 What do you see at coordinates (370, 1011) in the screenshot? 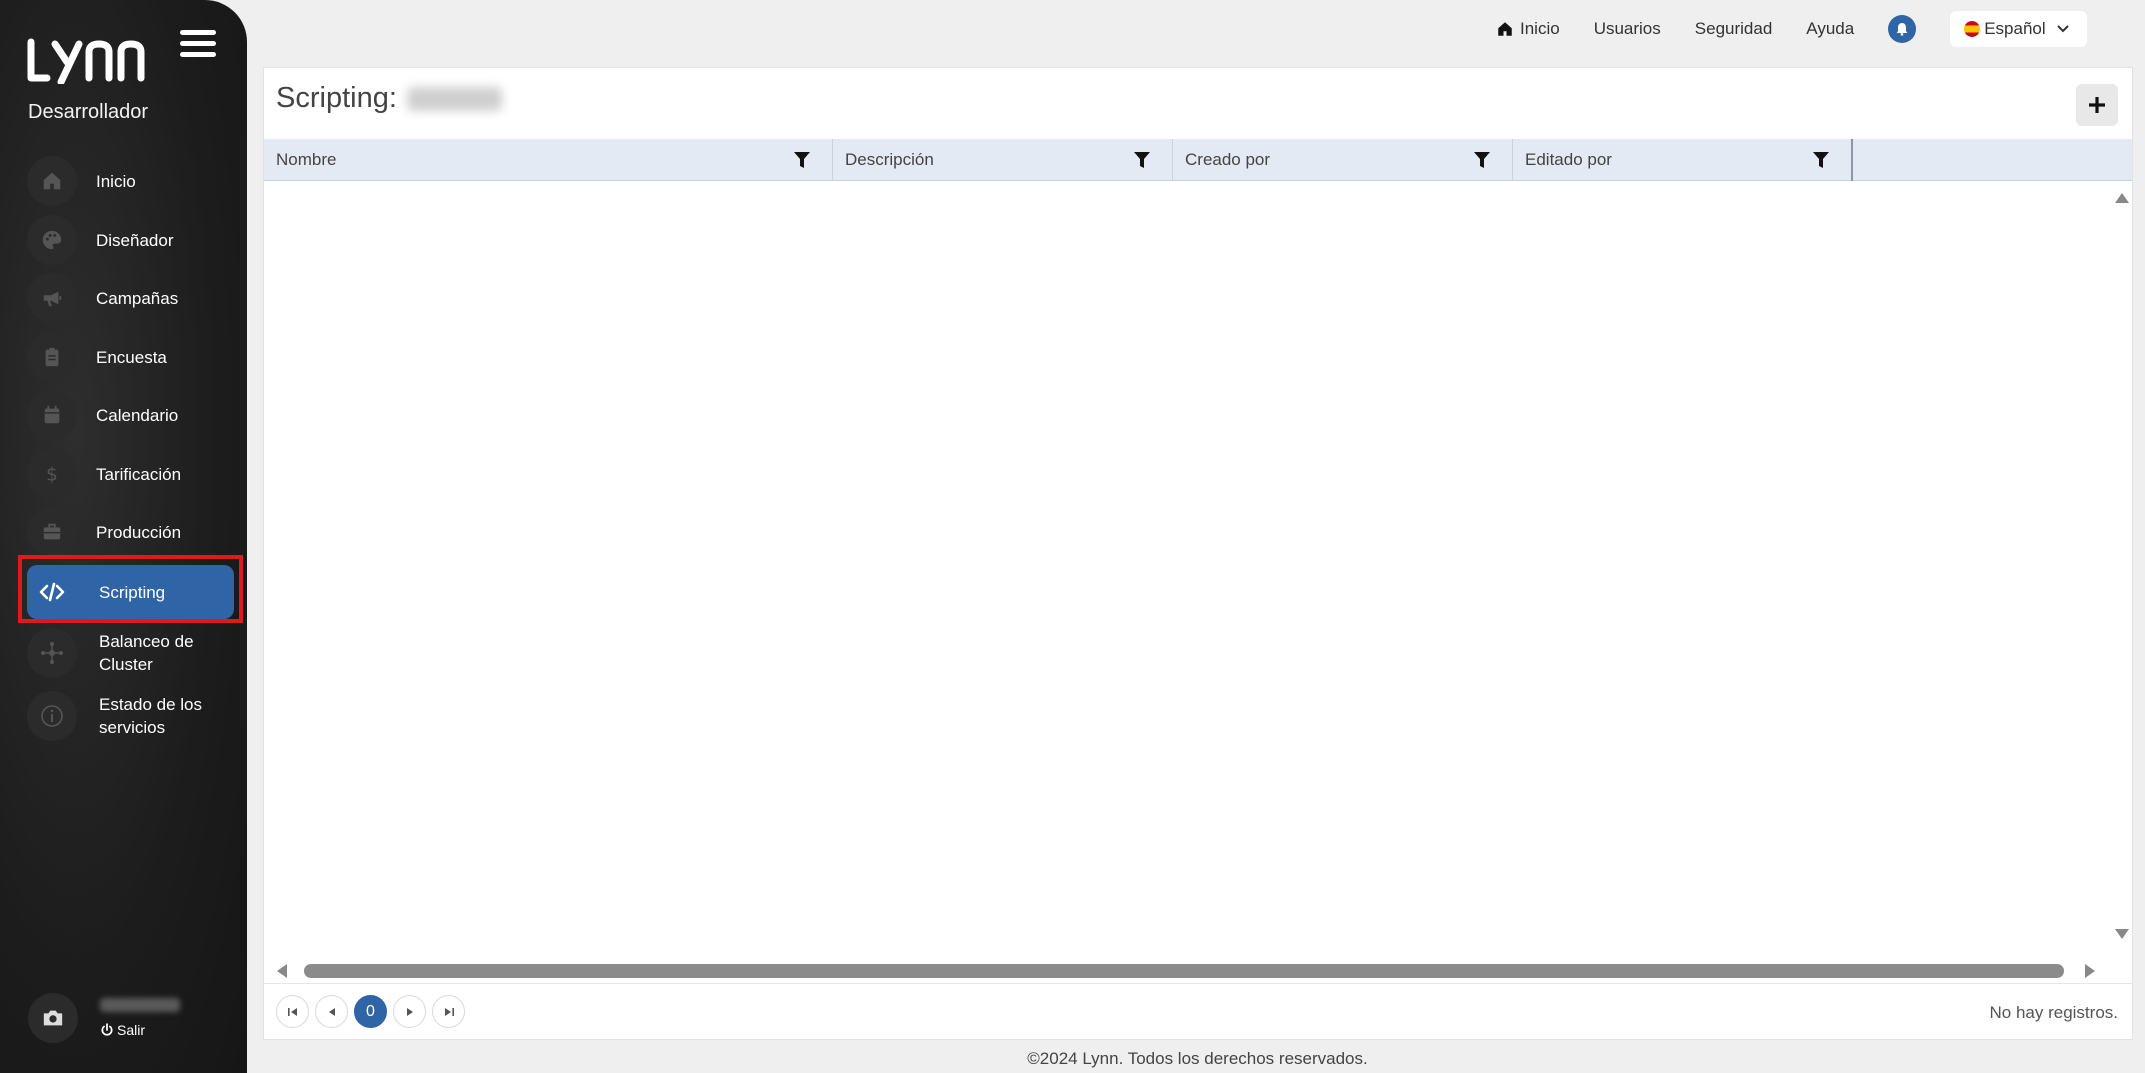
I see `current-page-button: 0` at bounding box center [370, 1011].